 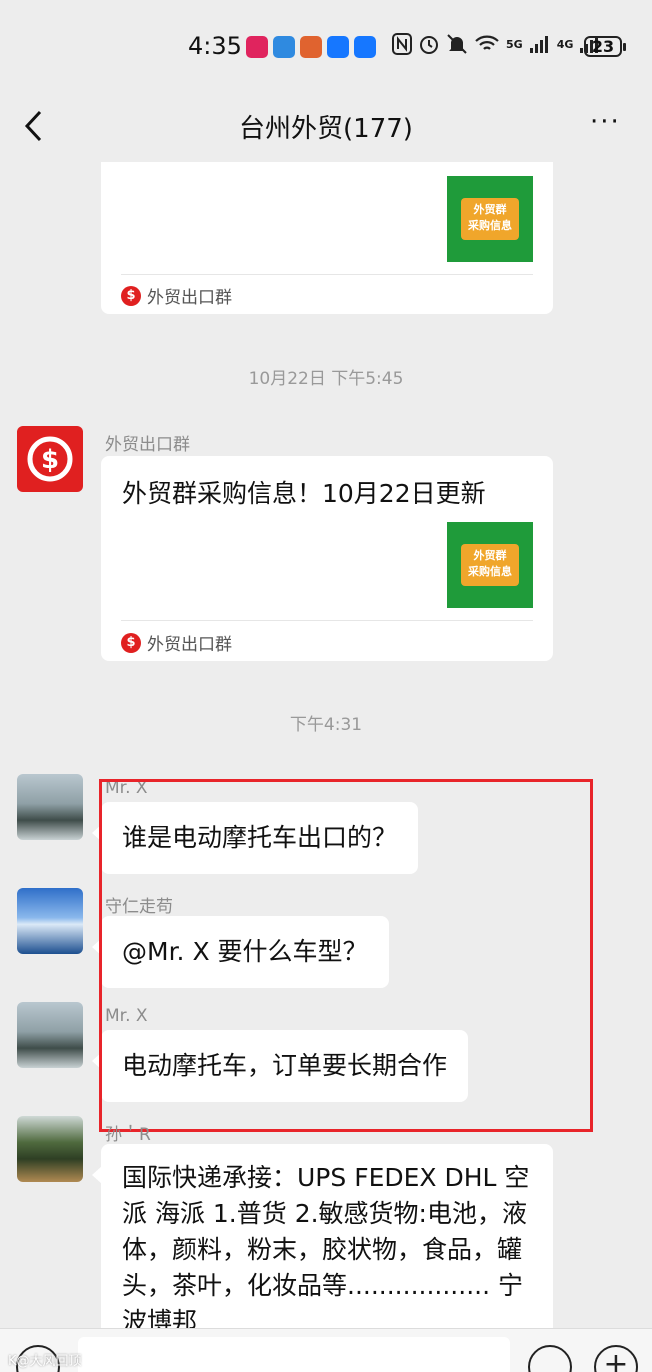 What do you see at coordinates (326, 129) in the screenshot?
I see `chat-title: 台州外贸(177)` at bounding box center [326, 129].